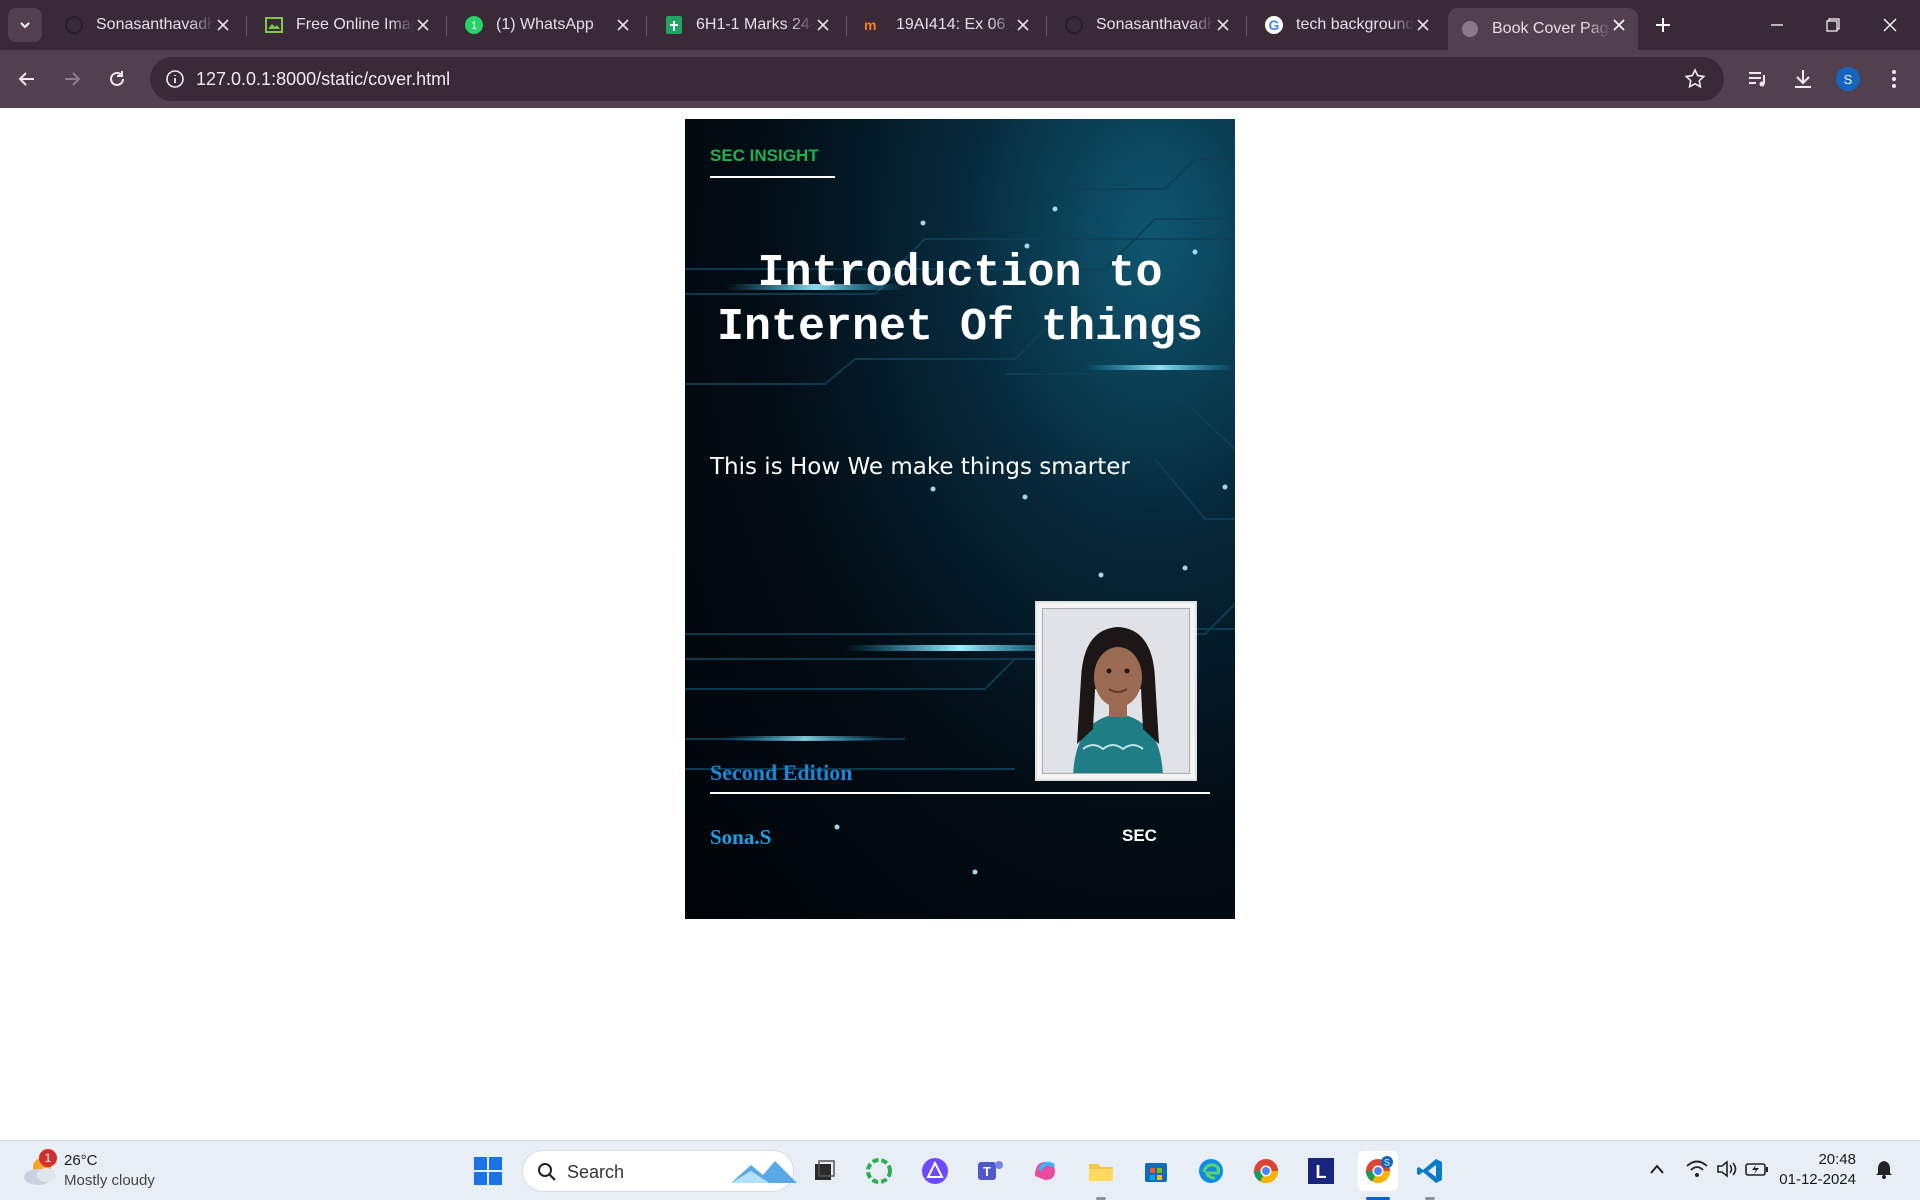  What do you see at coordinates (1321, 1171) in the screenshot?
I see `taskbar-app-l: L` at bounding box center [1321, 1171].